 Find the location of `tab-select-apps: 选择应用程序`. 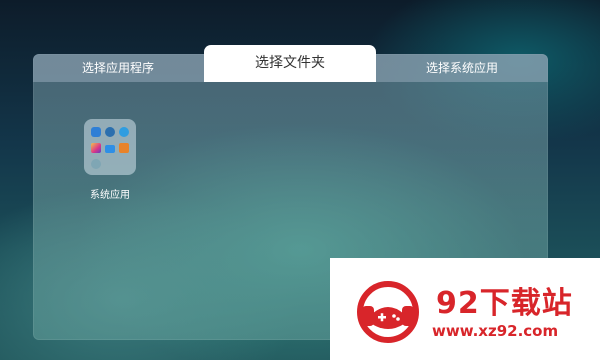

tab-select-apps: 选择应用程序 is located at coordinates (118, 68).